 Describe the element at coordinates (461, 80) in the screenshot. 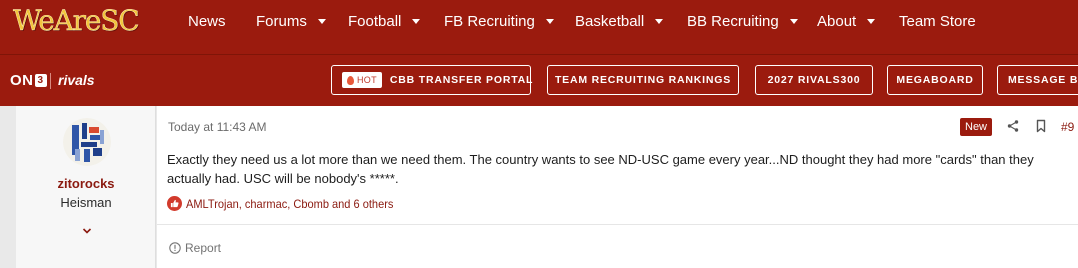

I see `pill-label: CBB TRANSFER PORTAL` at that location.